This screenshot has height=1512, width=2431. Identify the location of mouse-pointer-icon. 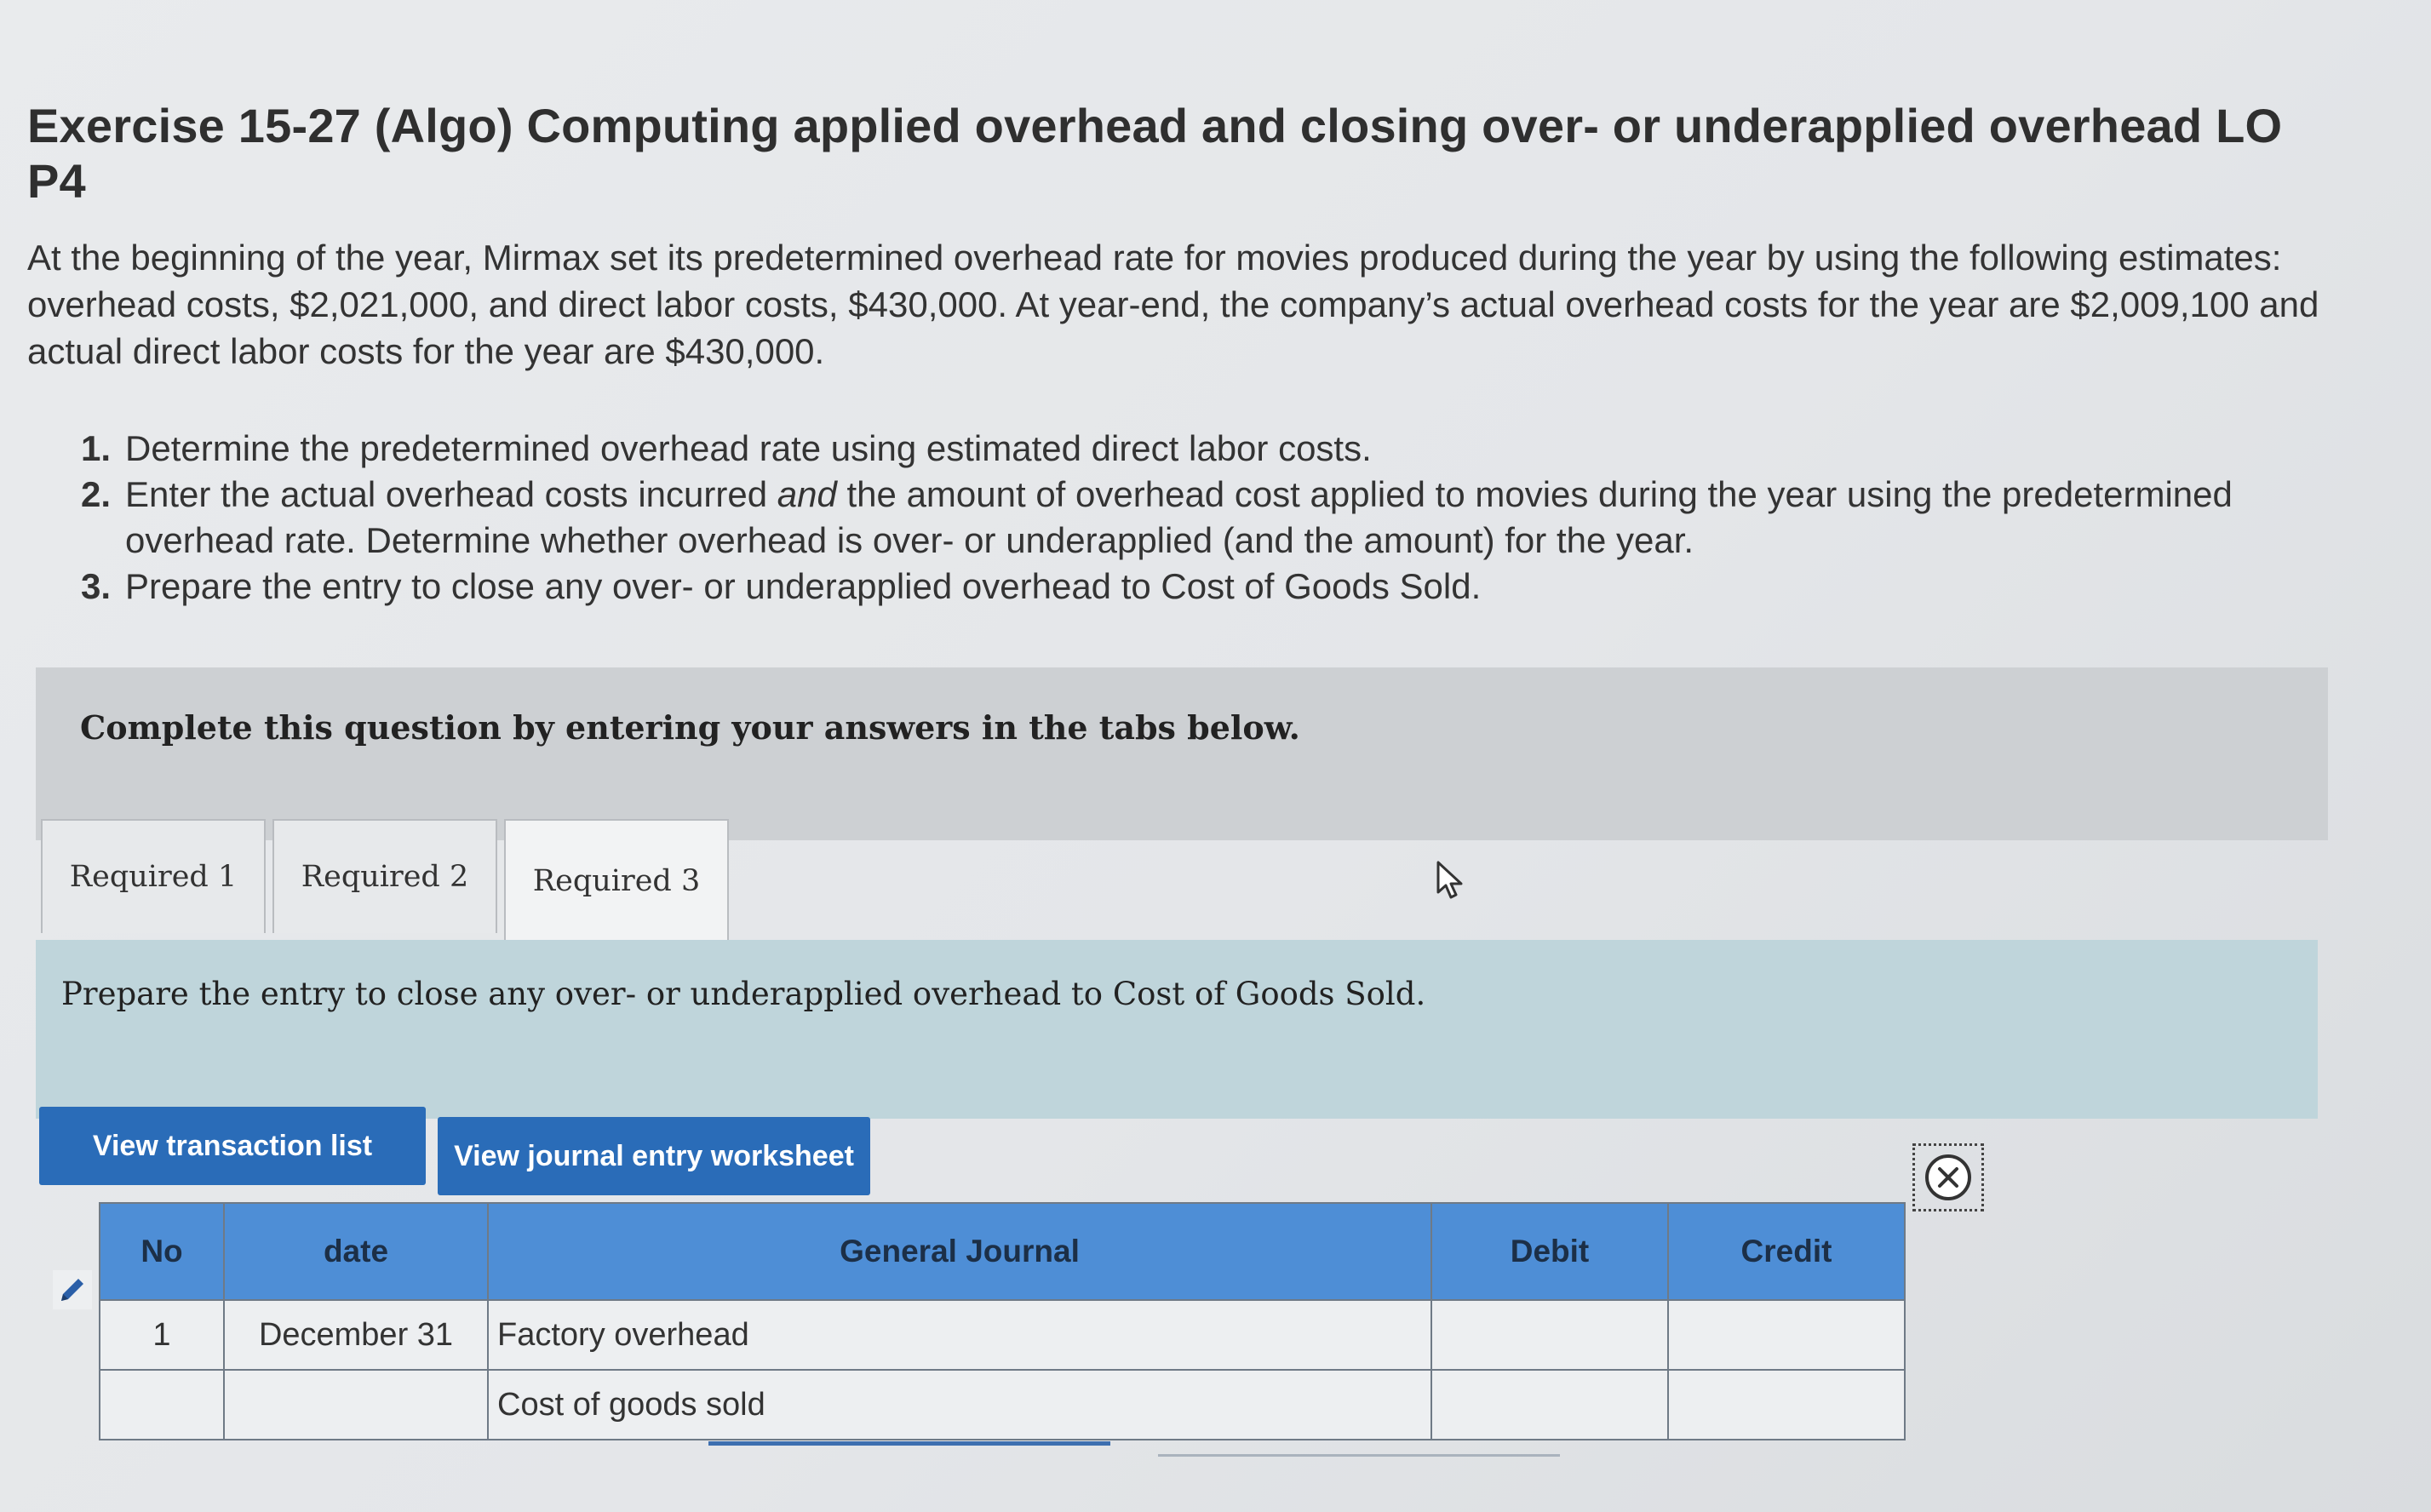
(1449, 880).